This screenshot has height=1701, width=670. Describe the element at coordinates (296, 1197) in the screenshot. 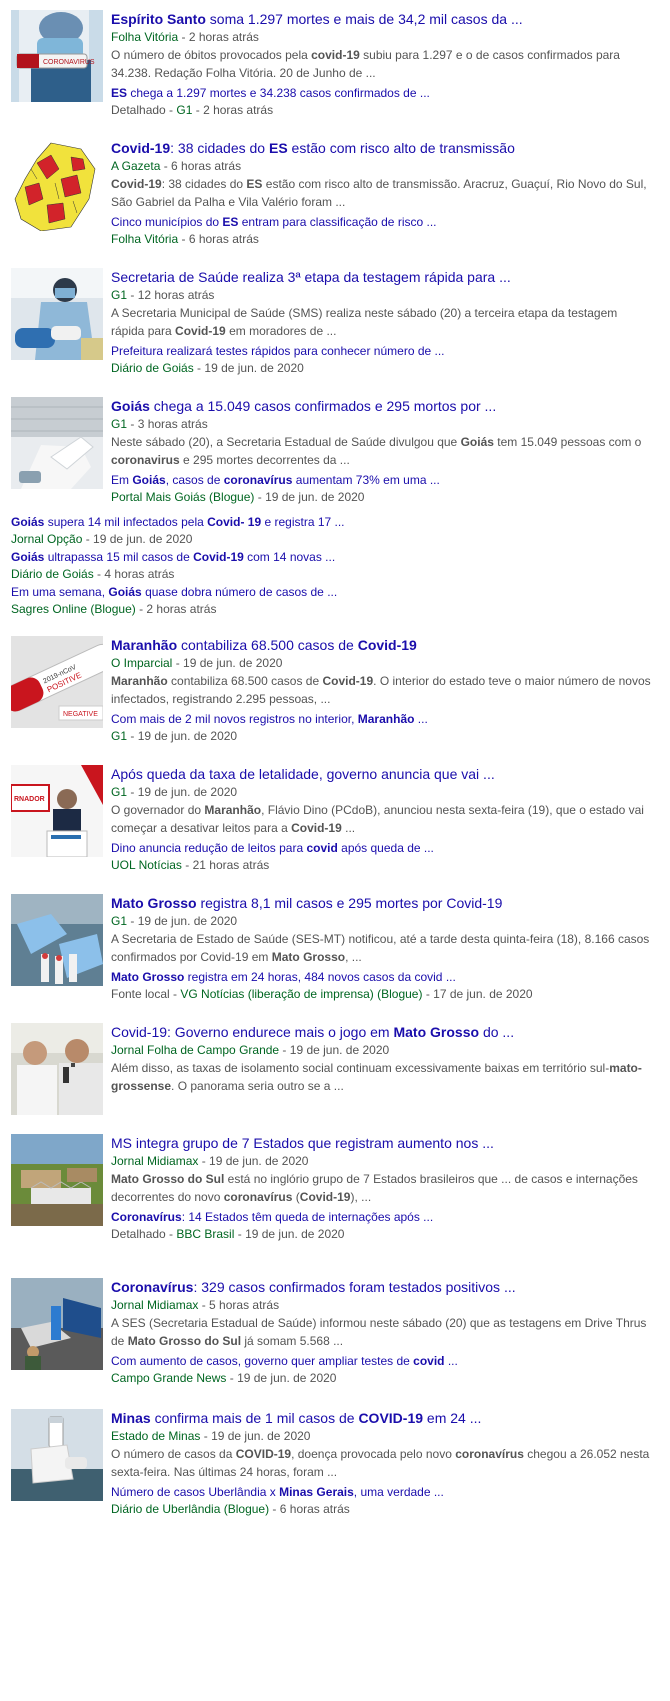

I see `text-run: (` at that location.